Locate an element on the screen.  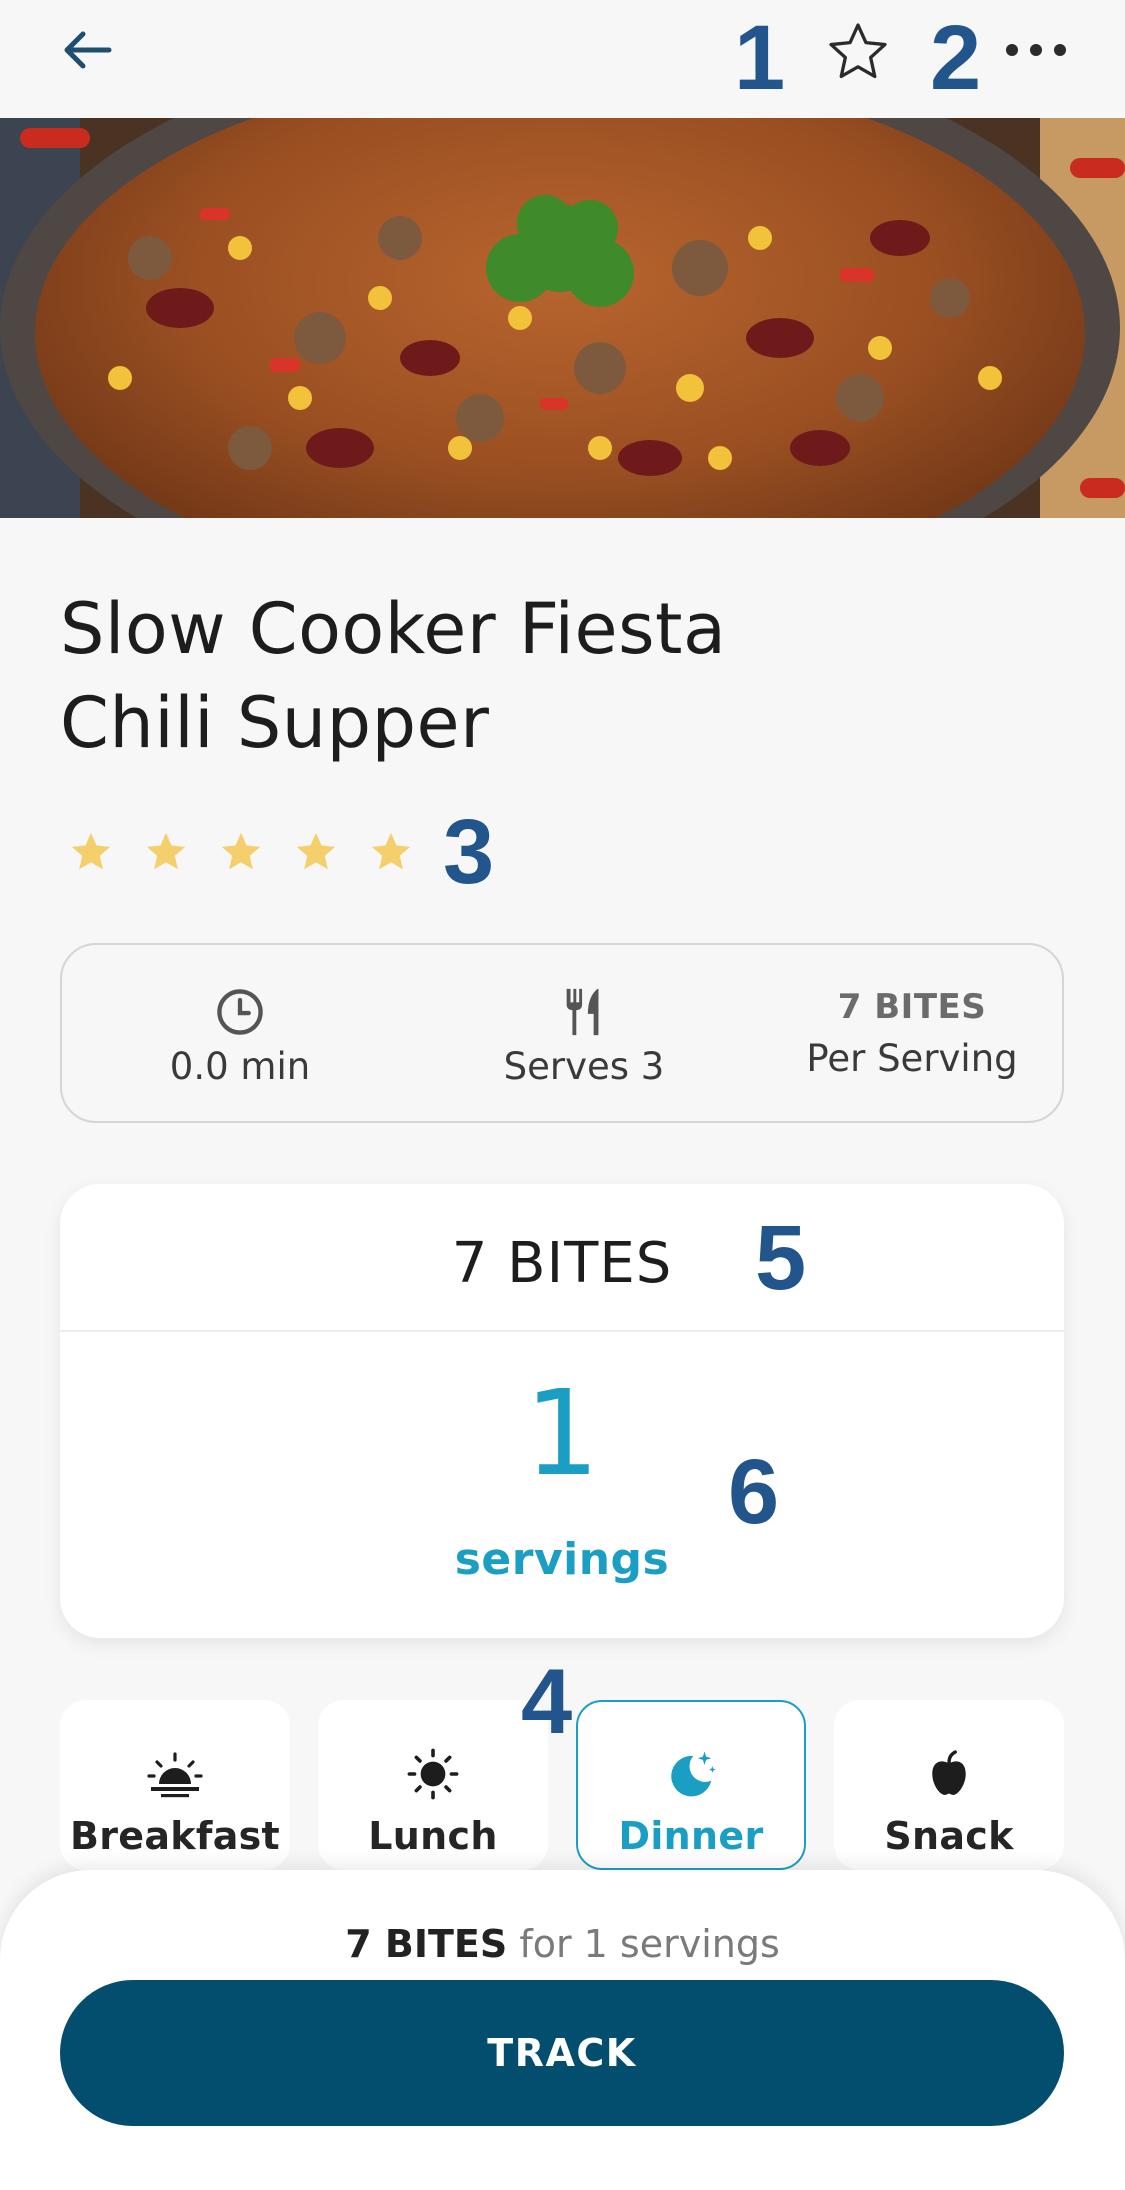
meal-breakfast-label: Breakfast is located at coordinates (175, 1836).